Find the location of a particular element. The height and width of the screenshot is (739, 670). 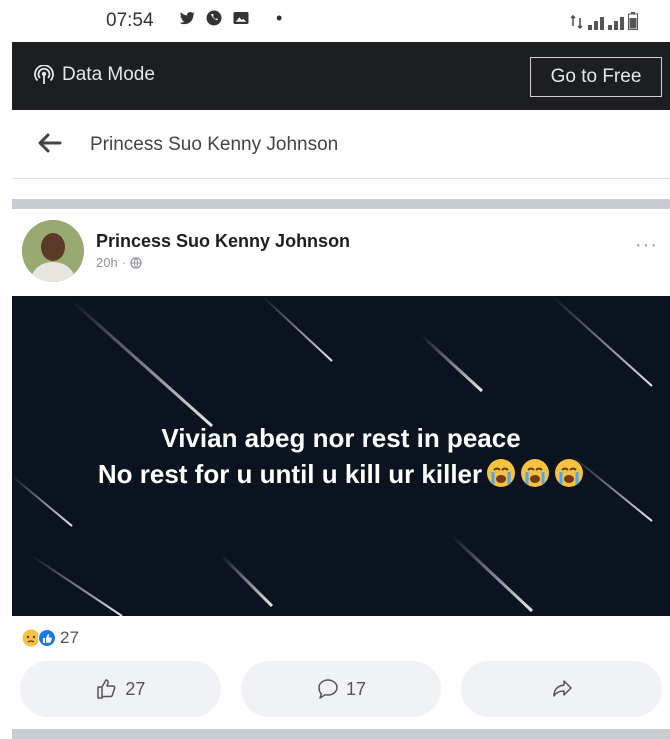

post-text-line1: Vivian abeg nor rest in peace is located at coordinates (341, 438).